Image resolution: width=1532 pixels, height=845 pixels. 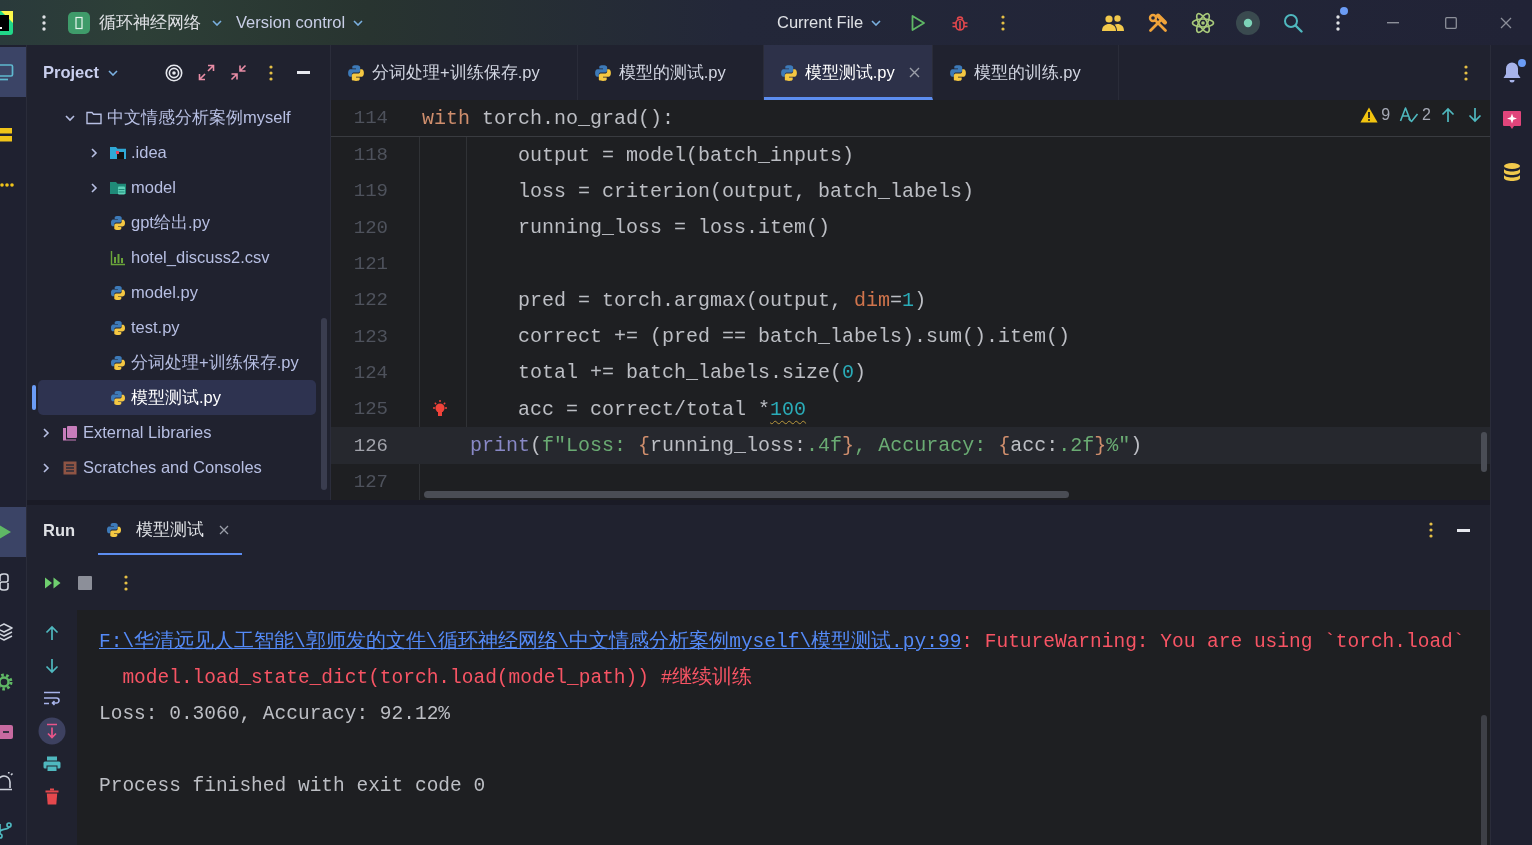 What do you see at coordinates (370, 409) in the screenshot?
I see `line-number: 125` at bounding box center [370, 409].